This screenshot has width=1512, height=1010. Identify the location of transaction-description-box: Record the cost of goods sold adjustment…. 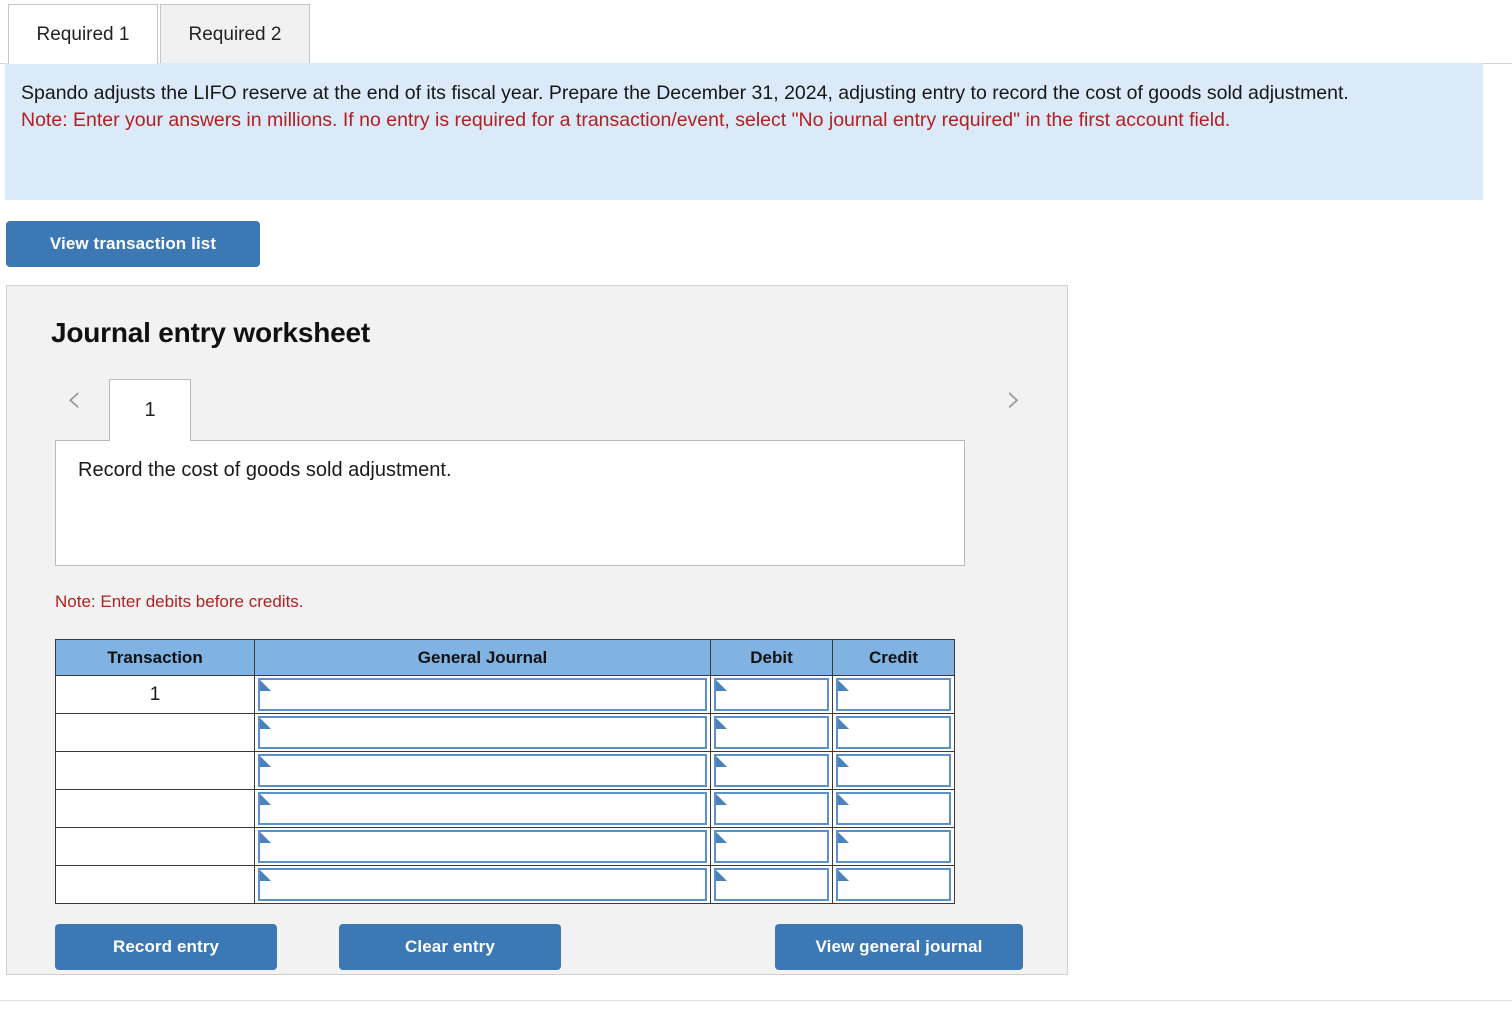
(510, 503).